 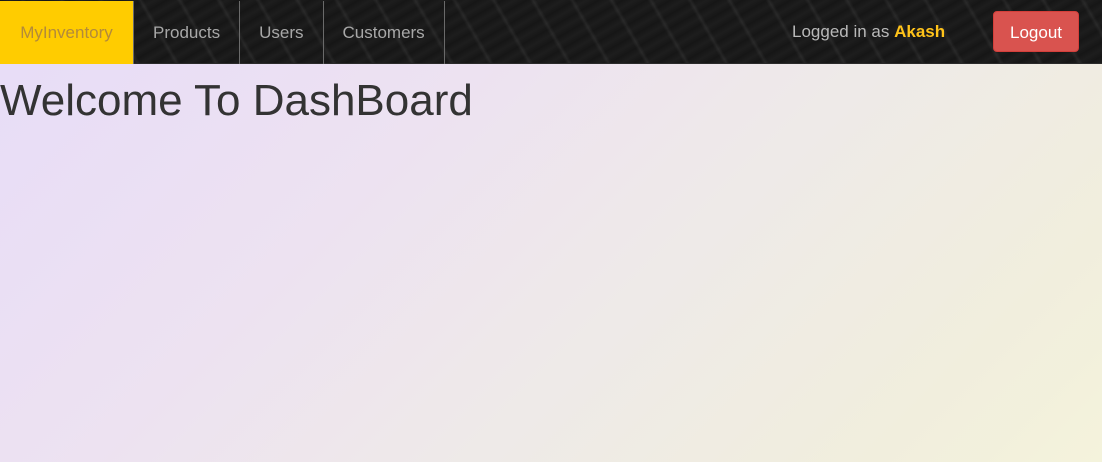 I want to click on nav-item-label: Customers, so click(x=383, y=32).